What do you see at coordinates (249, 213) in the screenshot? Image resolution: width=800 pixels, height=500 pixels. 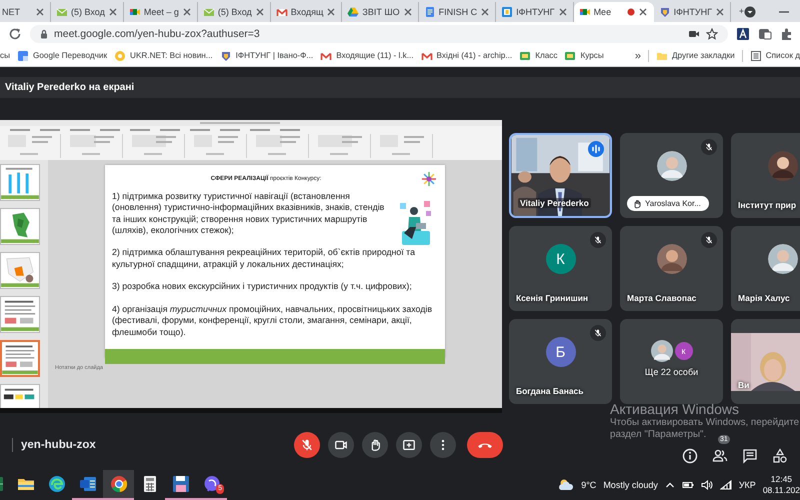 I see `slide-paragraph: 1) підтримка розвитку туристичної навігації (встановлення (оновлення) туристично-інформаційних вказівників, знаків, стендів та інших конструкцій; створення нових туристичних маршрутів (шляхів), екологічних стежок);` at bounding box center [249, 213].